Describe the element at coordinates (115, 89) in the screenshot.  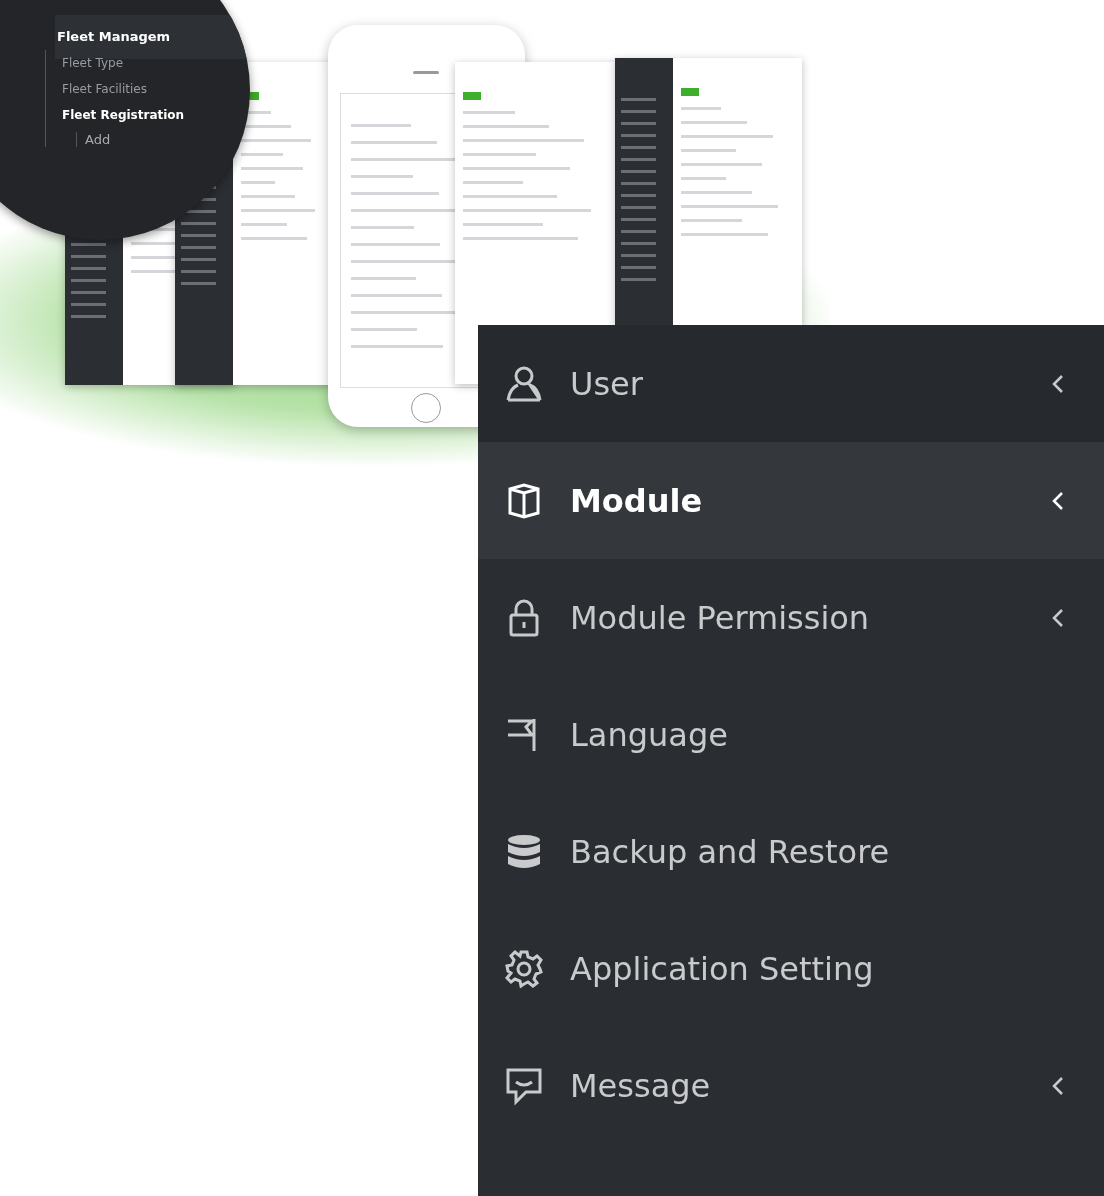
I see `submenu-item: Fleet Facilities` at that location.